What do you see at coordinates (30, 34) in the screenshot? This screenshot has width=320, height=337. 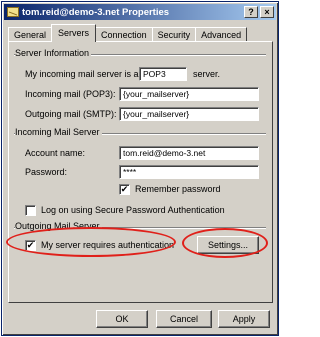 I see `tab-general: General` at bounding box center [30, 34].